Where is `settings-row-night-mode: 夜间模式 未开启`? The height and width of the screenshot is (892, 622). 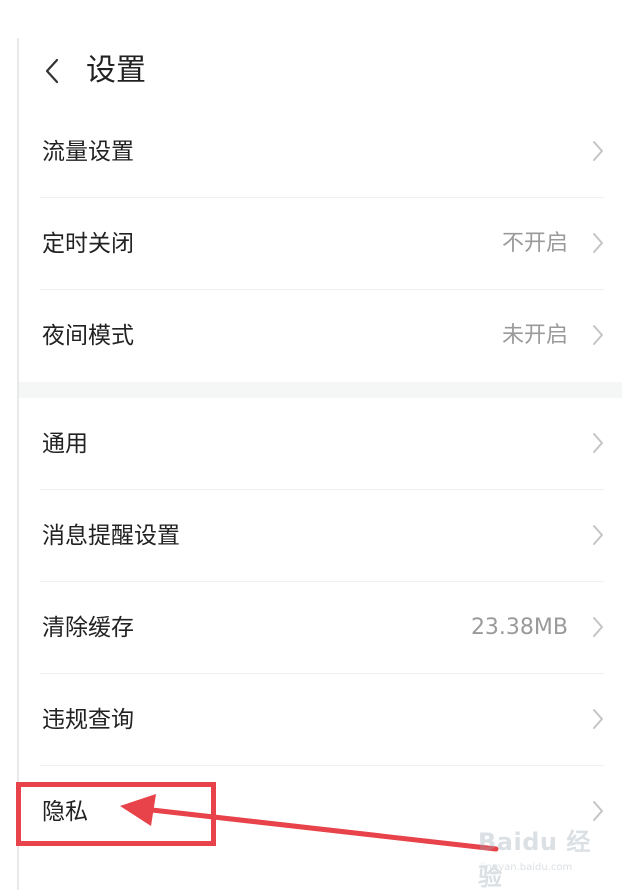 settings-row-night-mode: 夜间模式 未开启 is located at coordinates (311, 336).